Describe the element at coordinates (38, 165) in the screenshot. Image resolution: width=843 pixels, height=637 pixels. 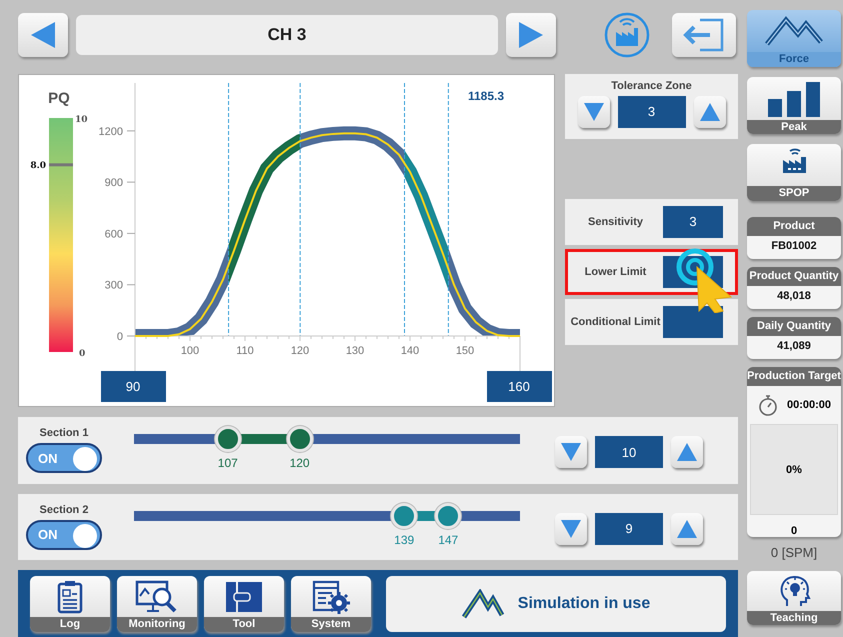
I see `gauge-value-label: 8.0` at that location.